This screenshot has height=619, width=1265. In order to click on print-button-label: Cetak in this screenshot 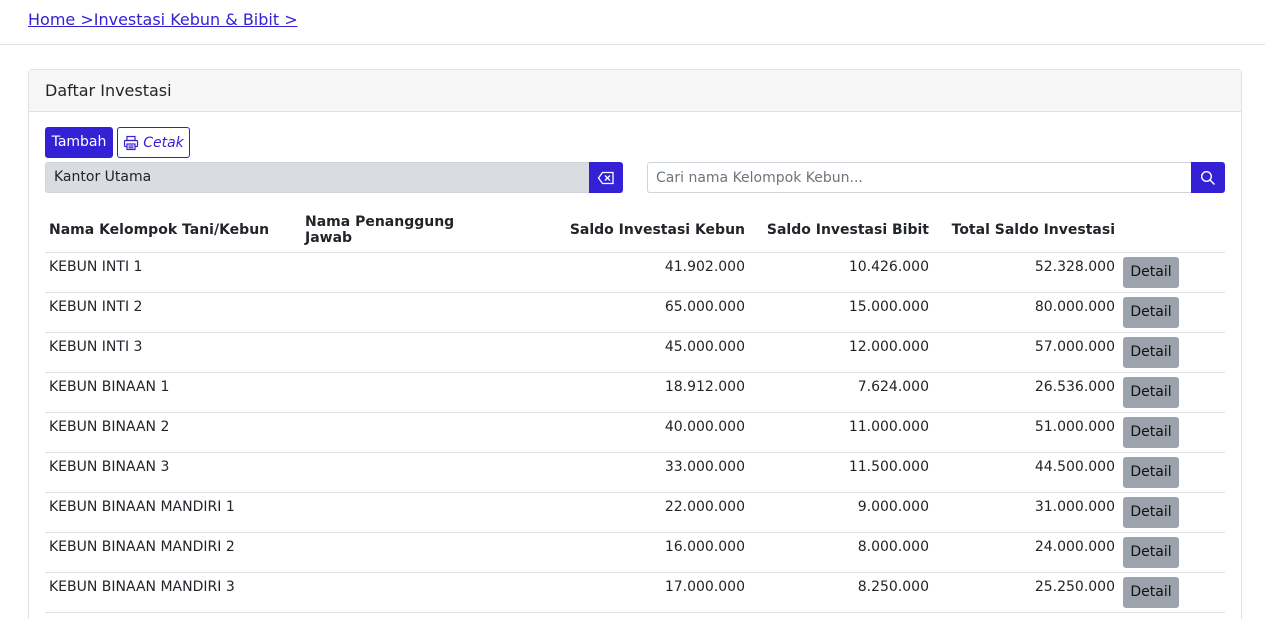, I will do `click(163, 142)`.